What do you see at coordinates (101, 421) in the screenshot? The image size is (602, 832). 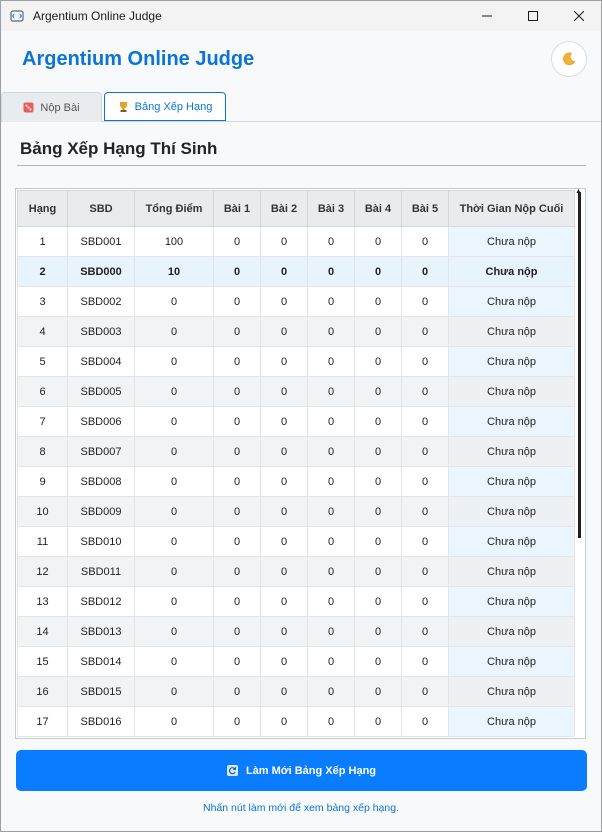 I see `table-cell: SBD006` at bounding box center [101, 421].